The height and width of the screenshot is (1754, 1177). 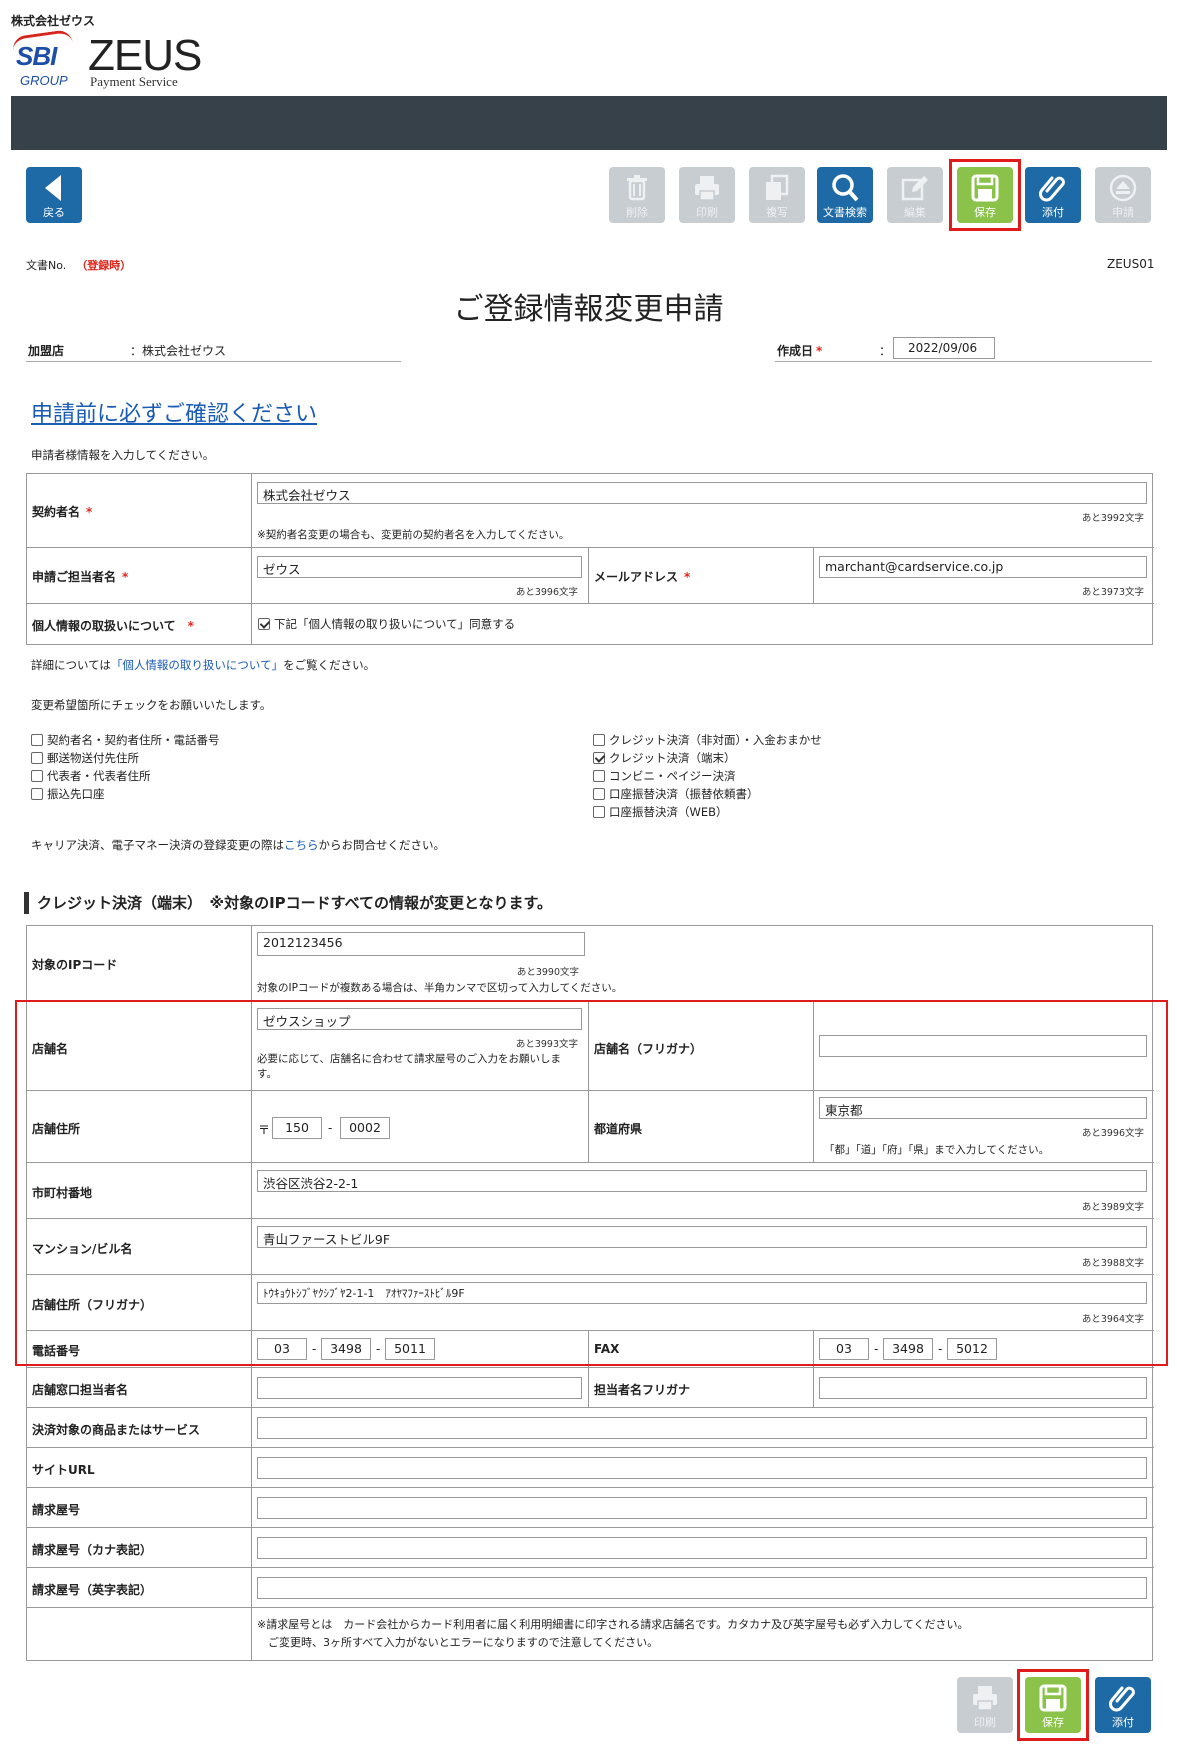 What do you see at coordinates (386, 624) in the screenshot?
I see `privacy-agree-checkbox: 下記「個人情報の取り扱いについて」同意する` at bounding box center [386, 624].